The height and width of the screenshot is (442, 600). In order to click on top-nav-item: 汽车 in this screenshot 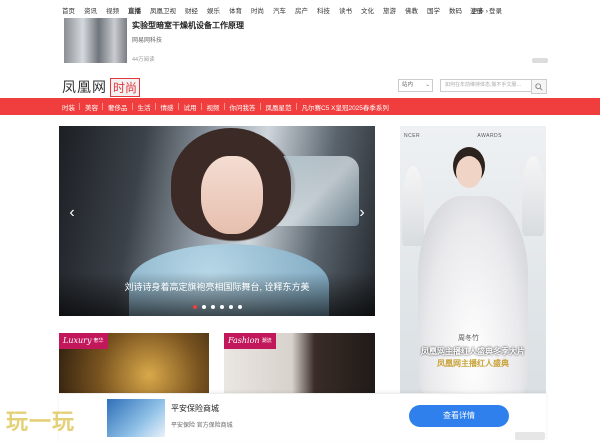, I will do `click(279, 10)`.